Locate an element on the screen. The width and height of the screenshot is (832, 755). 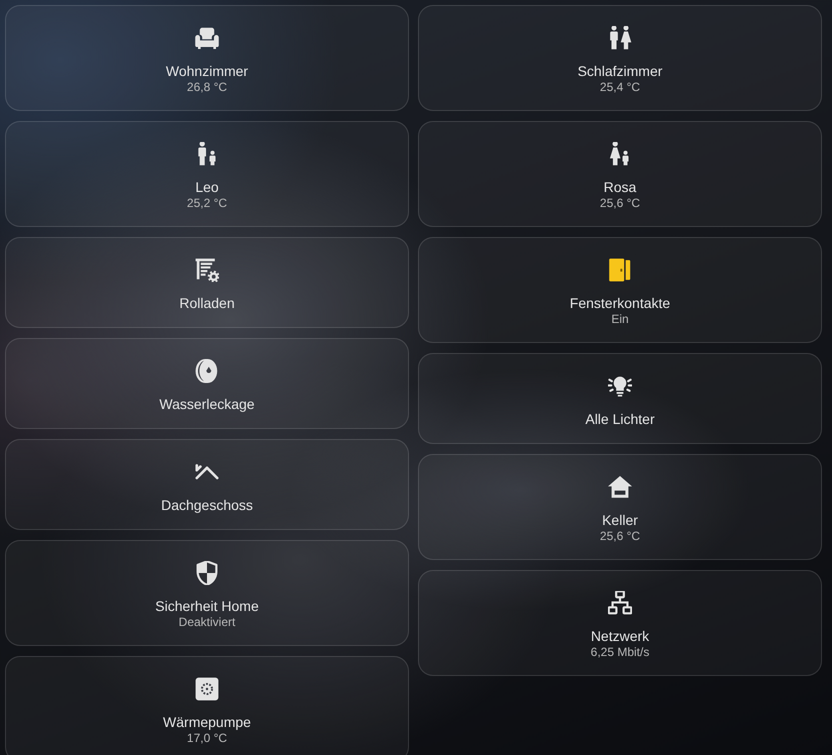
tile-card: Keller 25,6 °C is located at coordinates (620, 507).